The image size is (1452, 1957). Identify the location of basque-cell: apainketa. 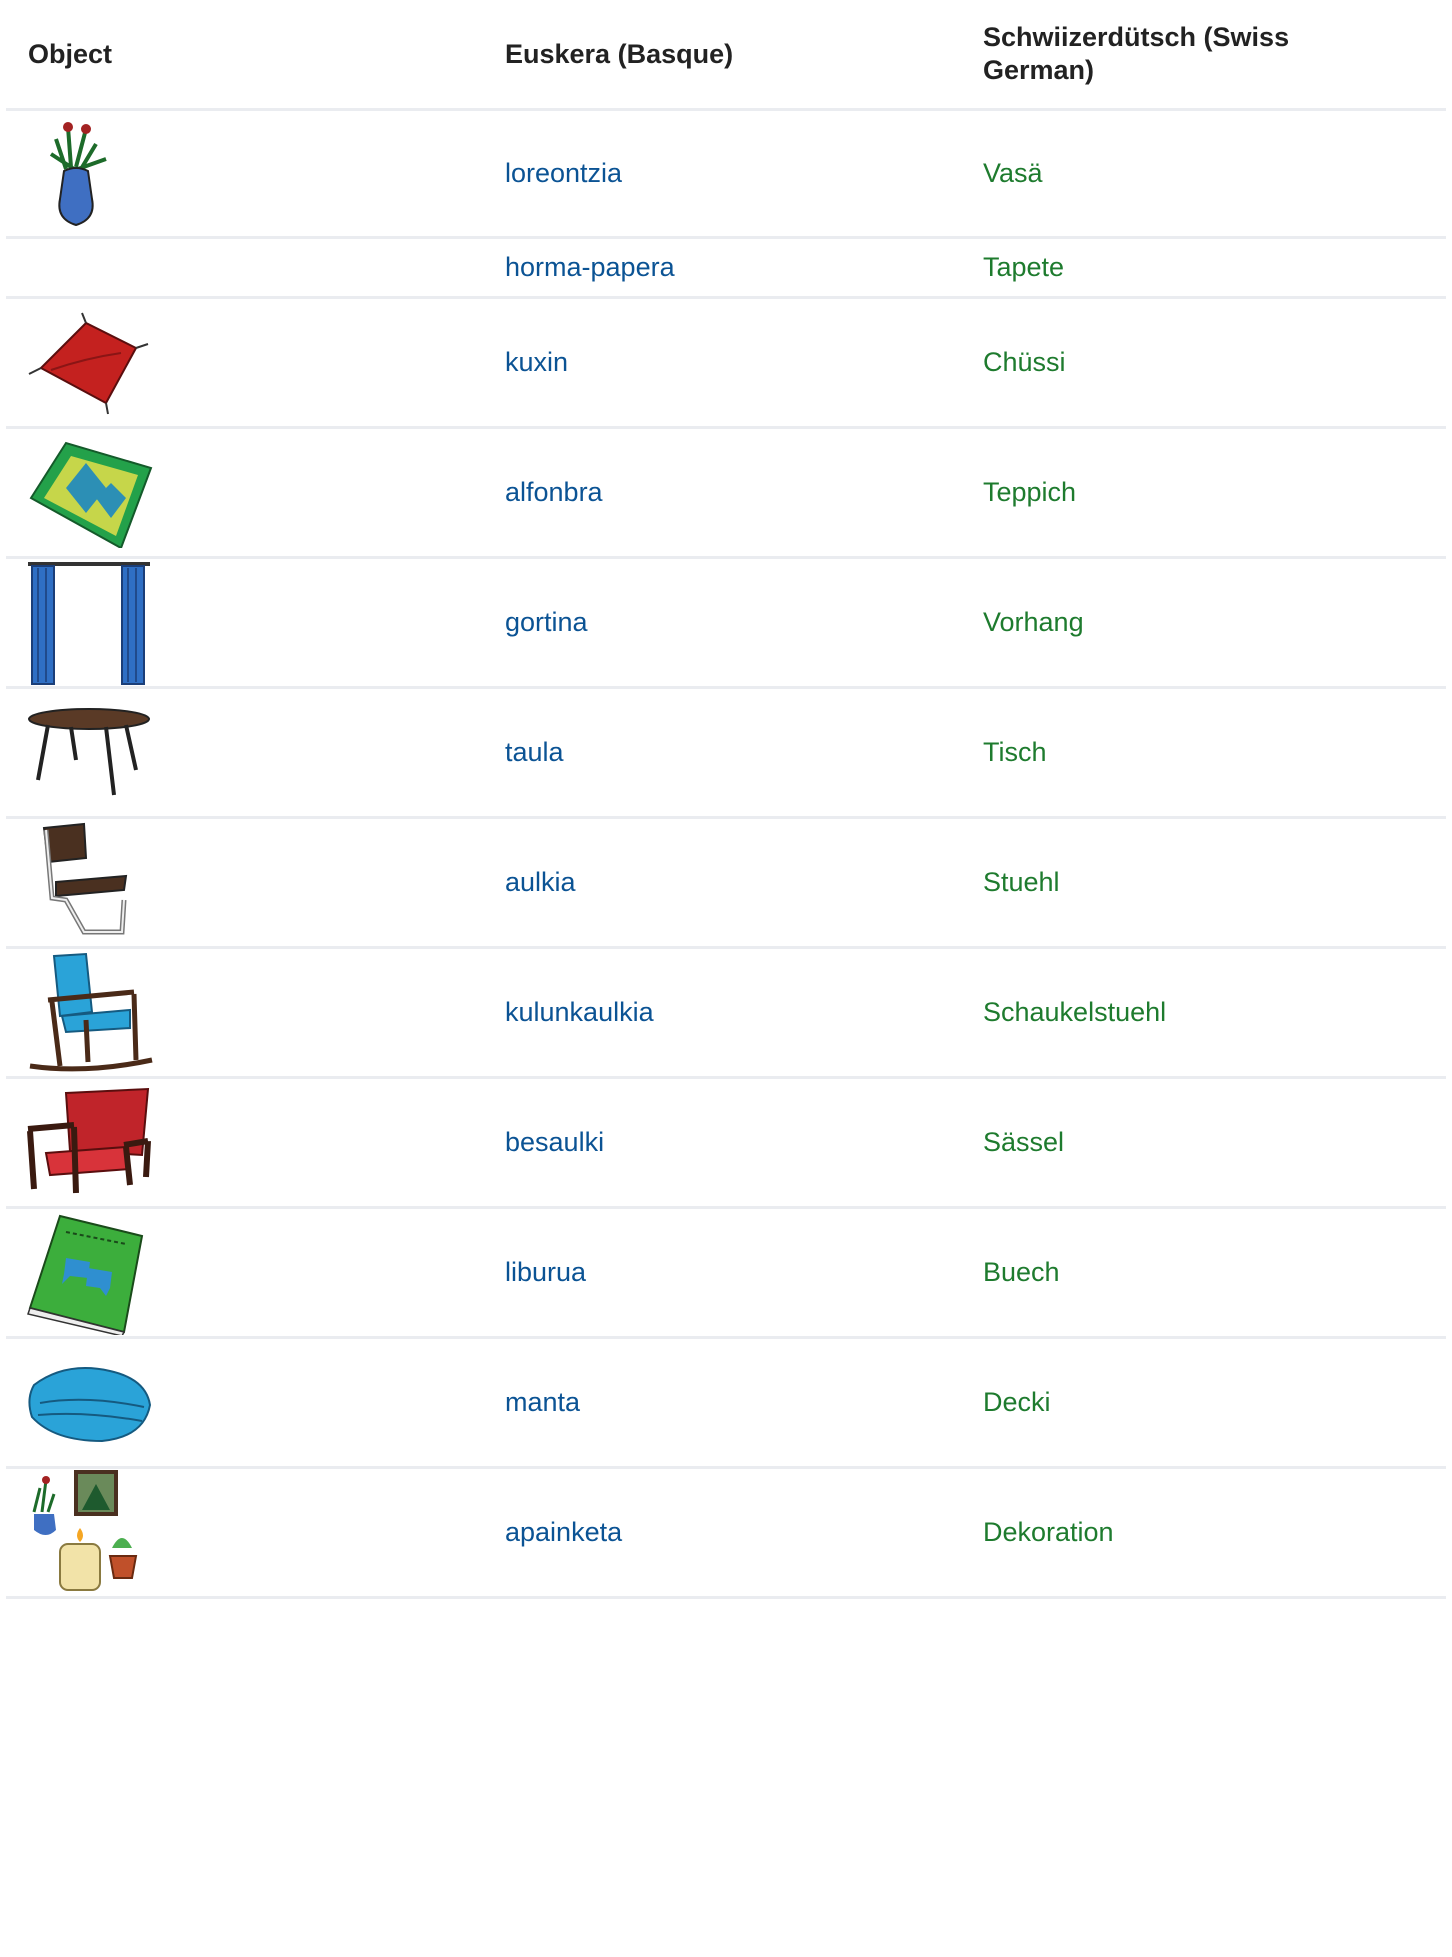
(722, 1533).